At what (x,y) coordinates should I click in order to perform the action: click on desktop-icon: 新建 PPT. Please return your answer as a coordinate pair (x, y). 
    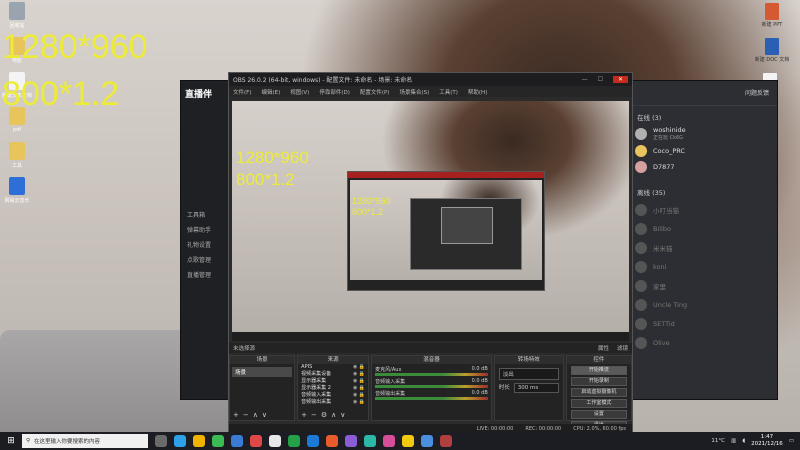
    Looking at the image, I should click on (772, 15).